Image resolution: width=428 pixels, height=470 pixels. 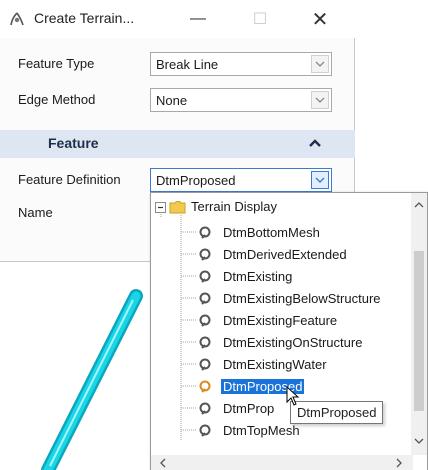 What do you see at coordinates (337, 412) in the screenshot?
I see `tooltip: DtmProposed` at bounding box center [337, 412].